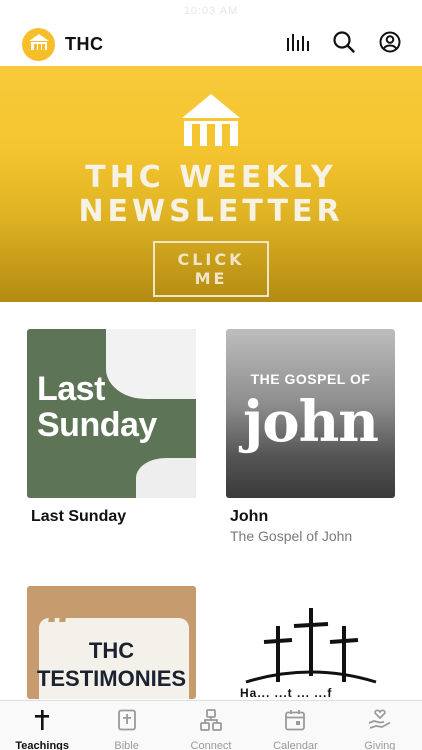  Describe the element at coordinates (111, 650) in the screenshot. I see `thumbnail-line: THC` at that location.